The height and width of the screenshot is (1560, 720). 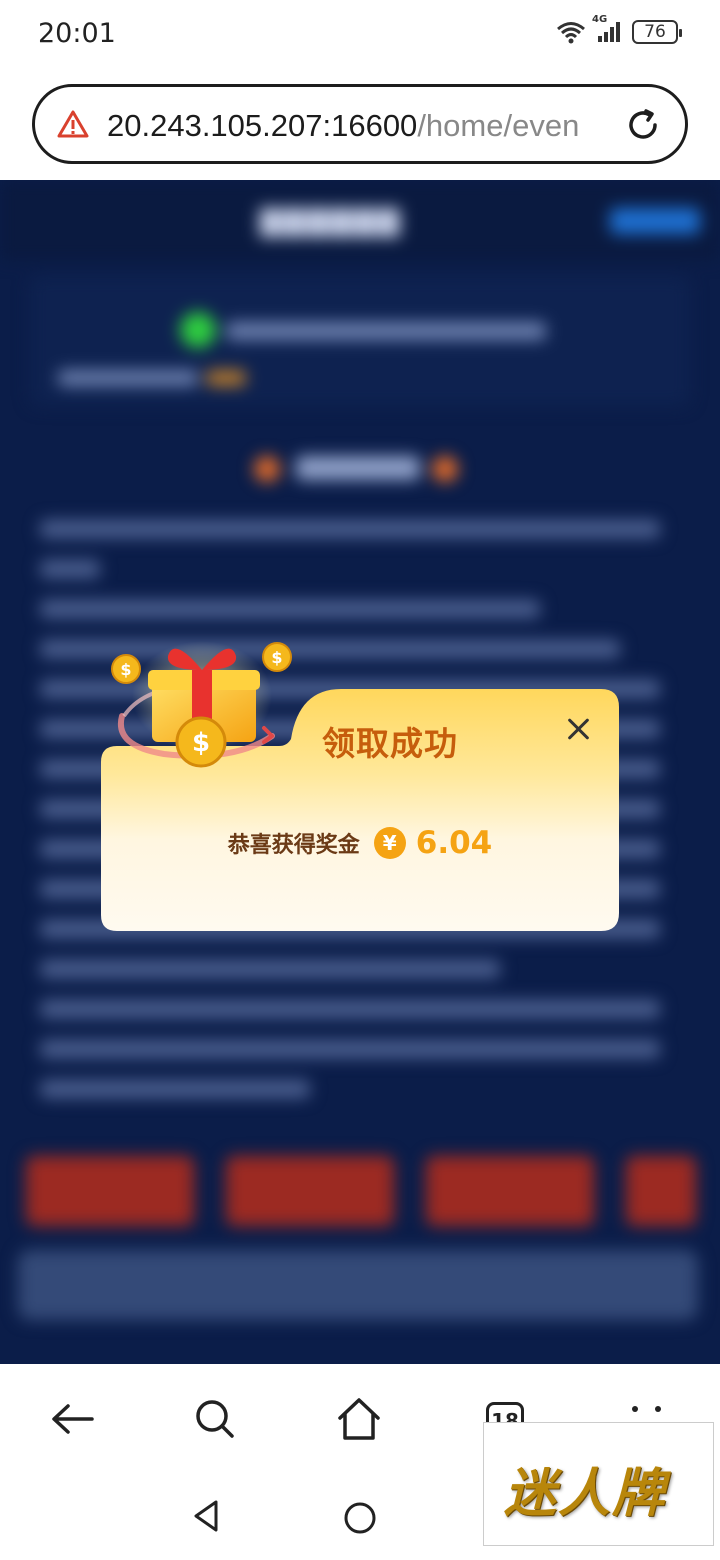 I want to click on signal-icon: 4G, so click(x=608, y=29).